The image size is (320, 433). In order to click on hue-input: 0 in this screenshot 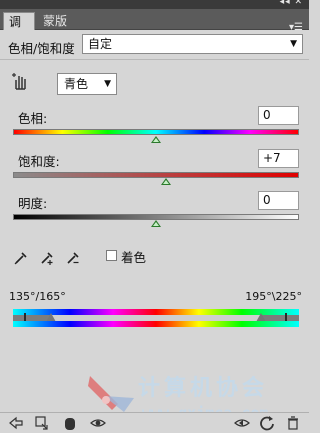, I will do `click(278, 115)`.